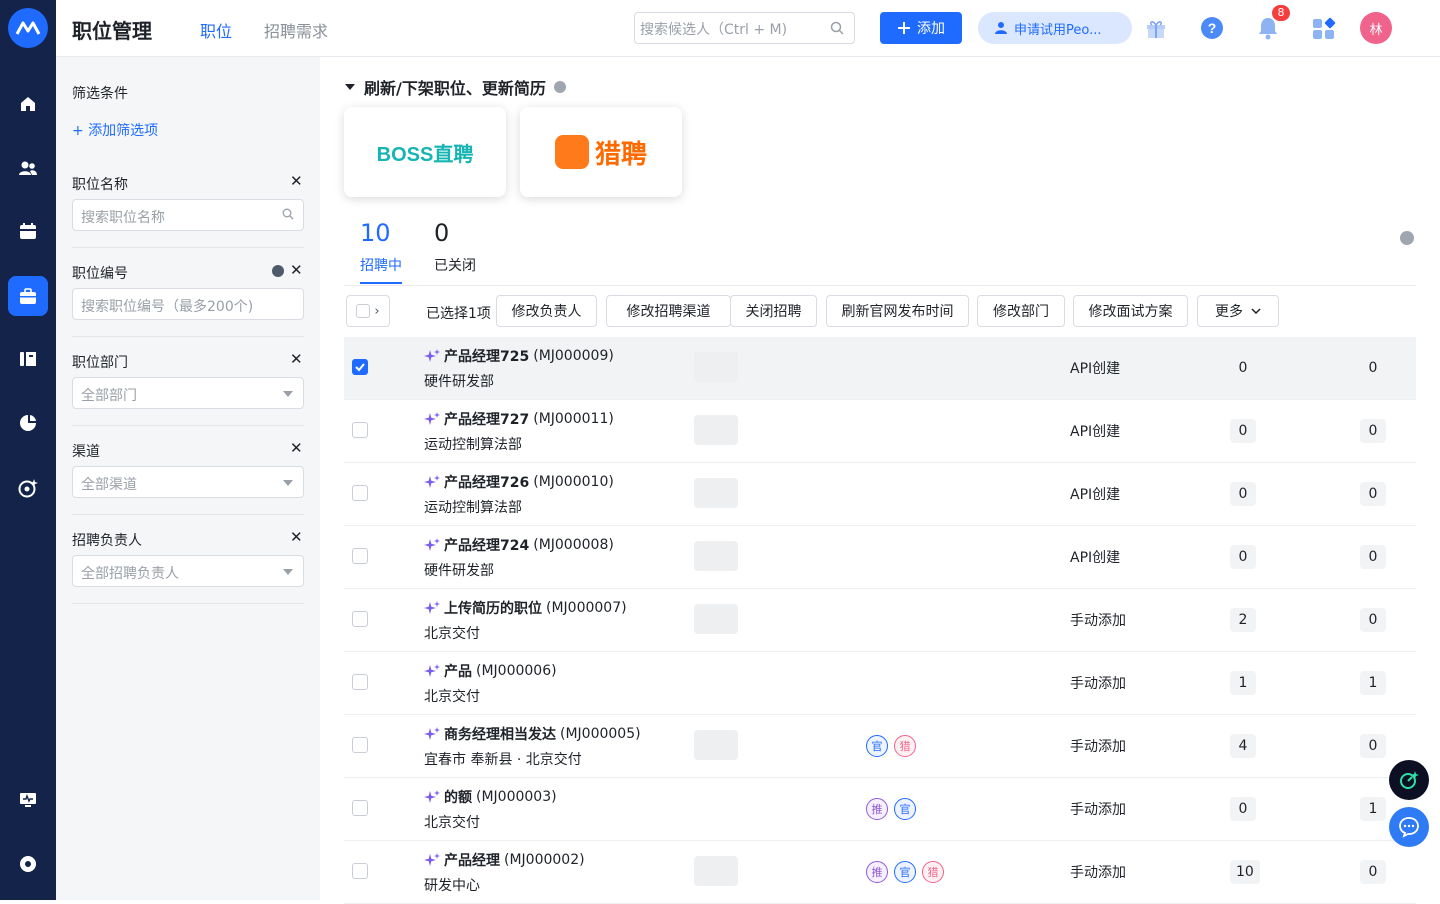 The image size is (1440, 904). I want to click on job-name-search-input: 搜索职位名称, so click(188, 215).